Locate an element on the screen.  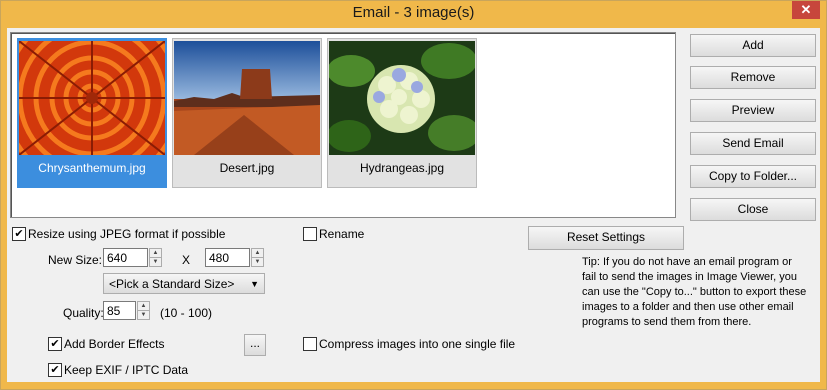
chrysanthemum-image is located at coordinates (92, 98).